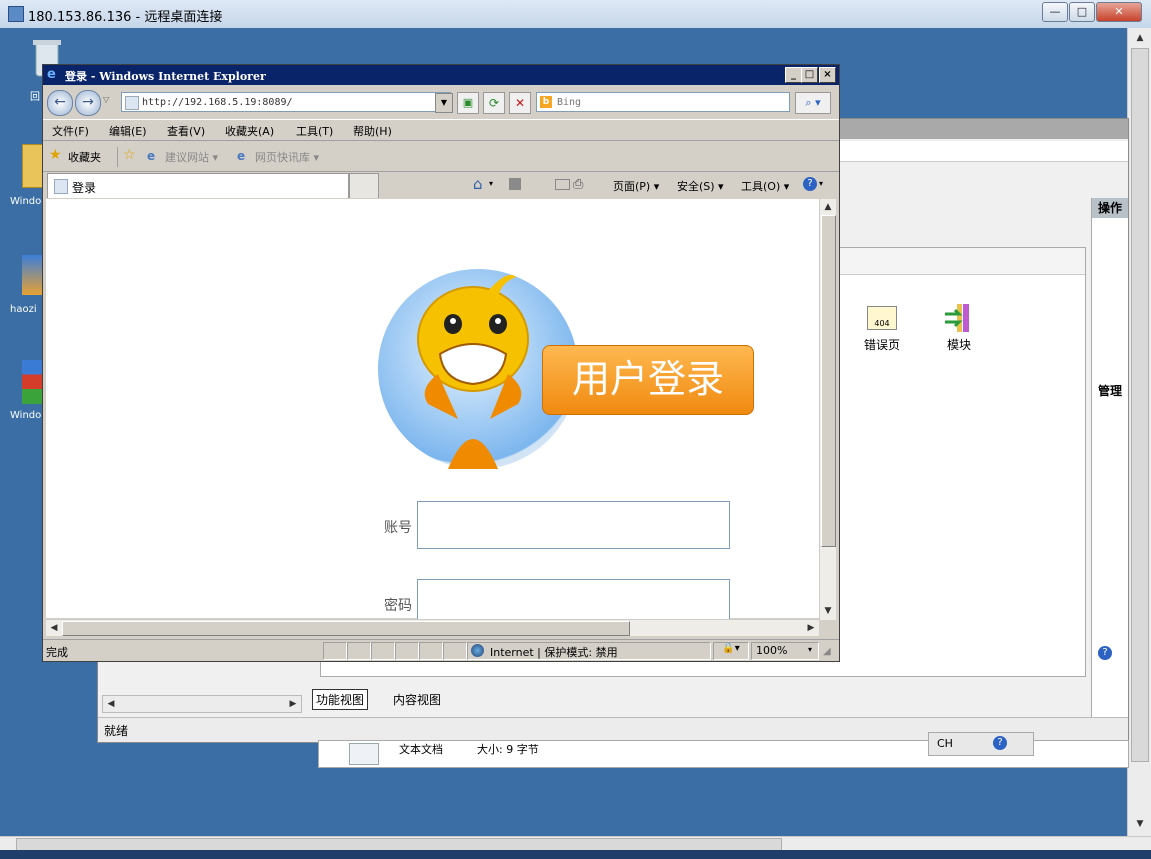 The image size is (1151, 859). Describe the element at coordinates (573, 525) in the screenshot. I see `account-input` at that location.